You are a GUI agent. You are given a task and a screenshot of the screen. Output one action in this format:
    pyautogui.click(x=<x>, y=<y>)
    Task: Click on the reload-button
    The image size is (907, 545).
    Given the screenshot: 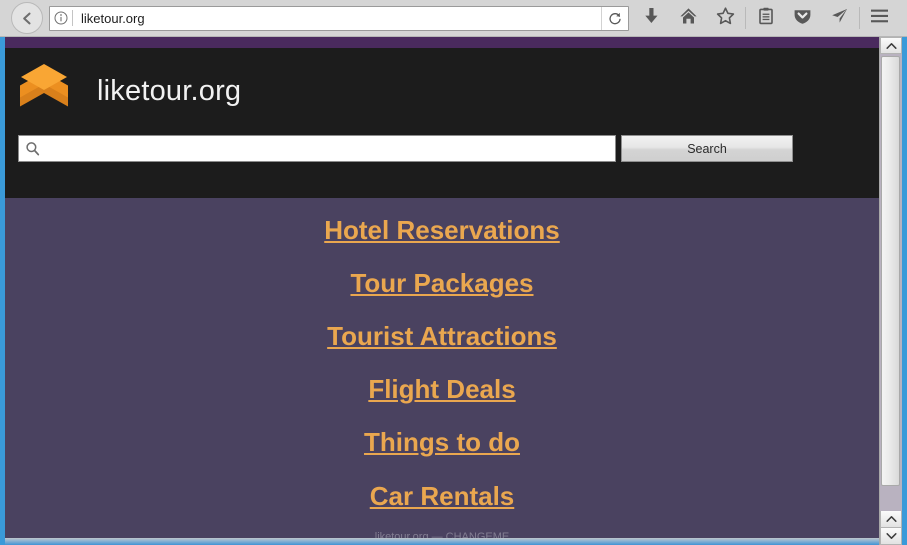 What is the action you would take?
    pyautogui.click(x=614, y=18)
    